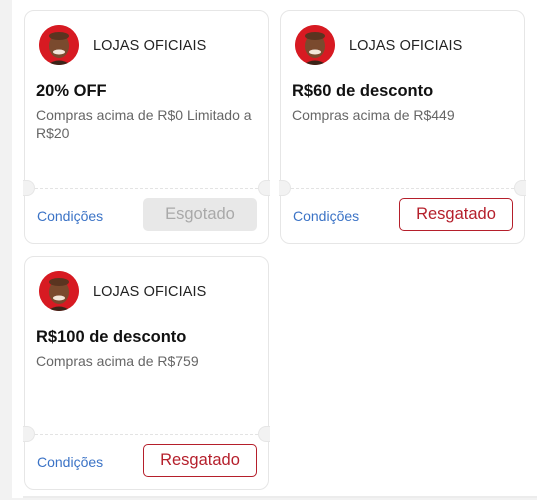 The width and height of the screenshot is (537, 500). Describe the element at coordinates (117, 361) in the screenshot. I see `coupon-description: Compras acima de R$759` at that location.